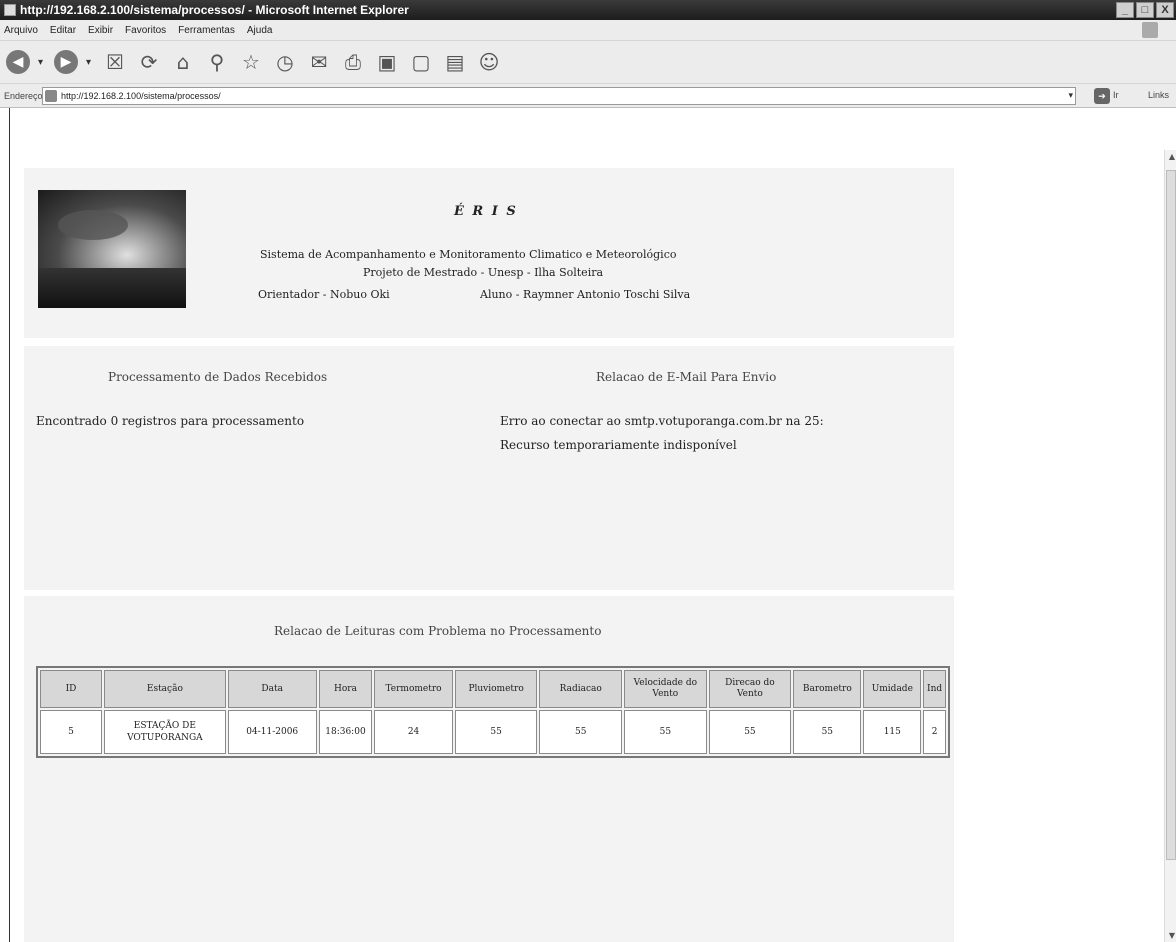 Image resolution: width=1176 pixels, height=942 pixels. I want to click on maximize-button: □, so click(1145, 10).